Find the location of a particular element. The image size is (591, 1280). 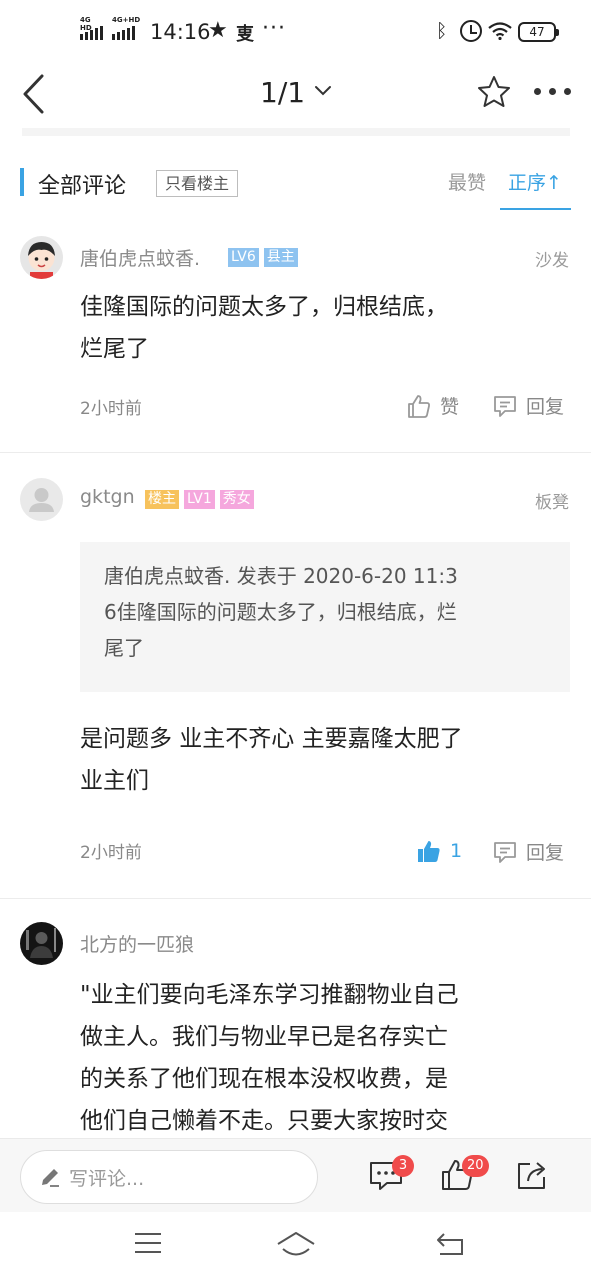

comment-text: 佳隆国际的问题太多了，归根结底， 烂尾了 is located at coordinates (320, 328).